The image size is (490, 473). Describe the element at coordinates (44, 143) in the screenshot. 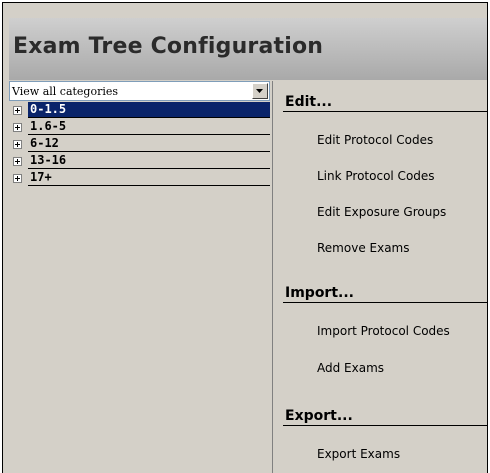

I see `tree-item-label: 6-12` at that location.